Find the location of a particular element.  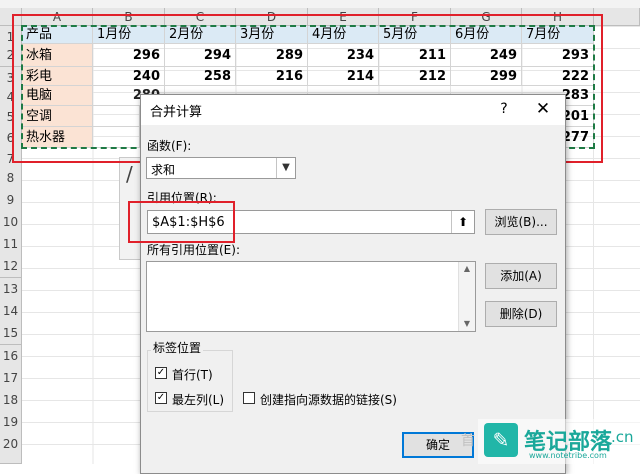

cell-e1: 4月份 is located at coordinates (343, 35).